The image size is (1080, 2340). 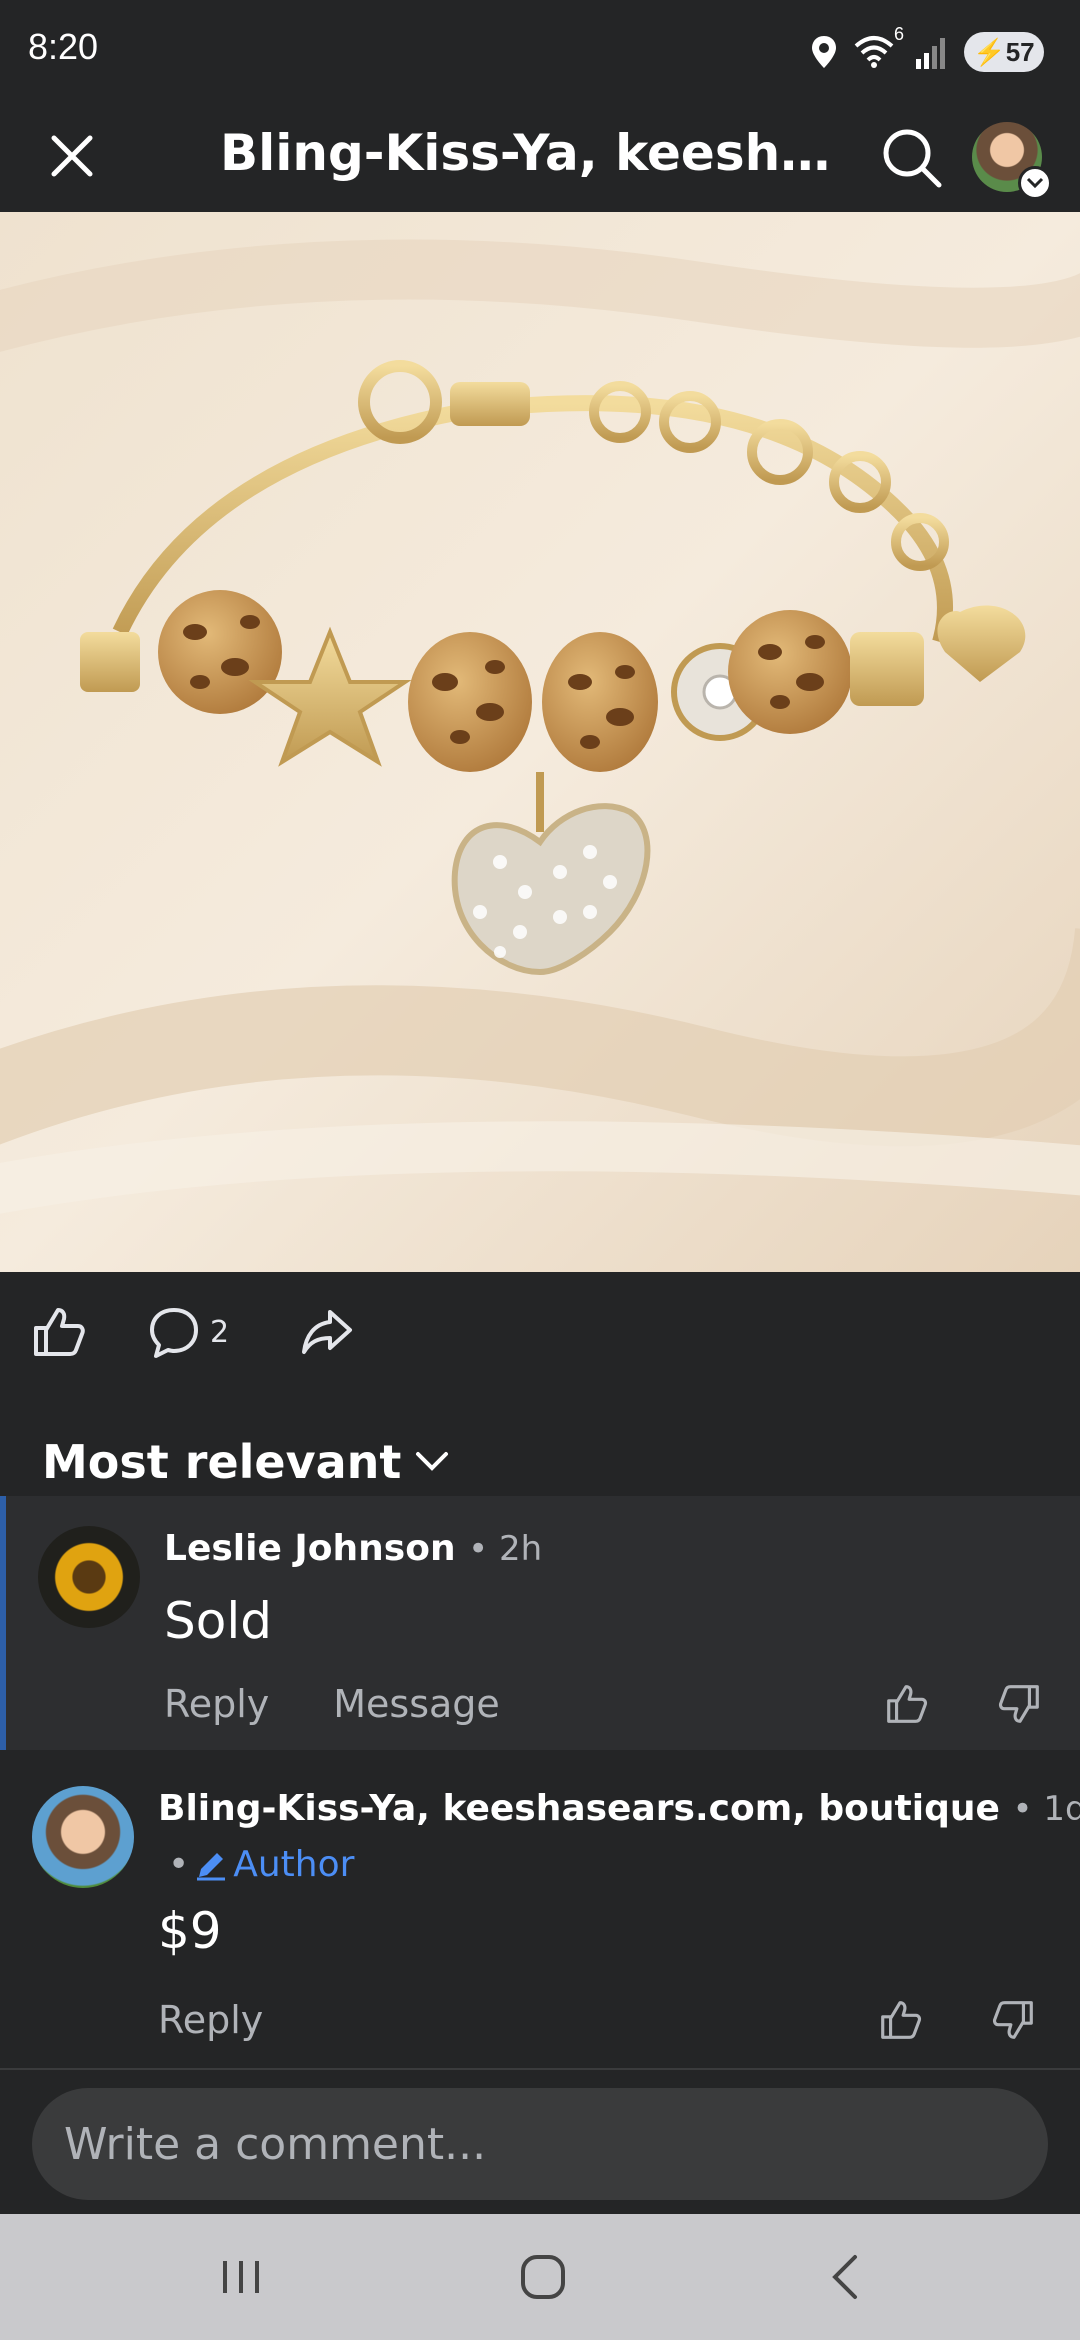 What do you see at coordinates (930, 53) in the screenshot?
I see `signal-icon` at bounding box center [930, 53].